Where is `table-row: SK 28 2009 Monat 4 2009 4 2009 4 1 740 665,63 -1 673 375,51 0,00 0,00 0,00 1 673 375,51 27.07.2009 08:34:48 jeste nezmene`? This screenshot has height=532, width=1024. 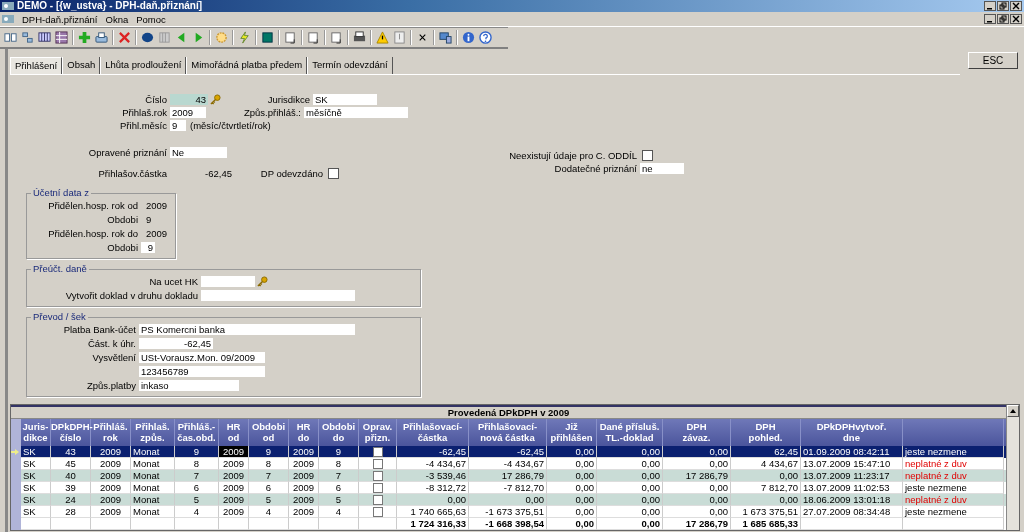 table-row: SK 28 2009 Monat 4 2009 4 2009 4 1 740 665,63 -1 673 375,51 0,00 0,00 0,00 1 673 375,51 27.07.2009 08:34:48 jeste nezmene is located at coordinates (508, 512).